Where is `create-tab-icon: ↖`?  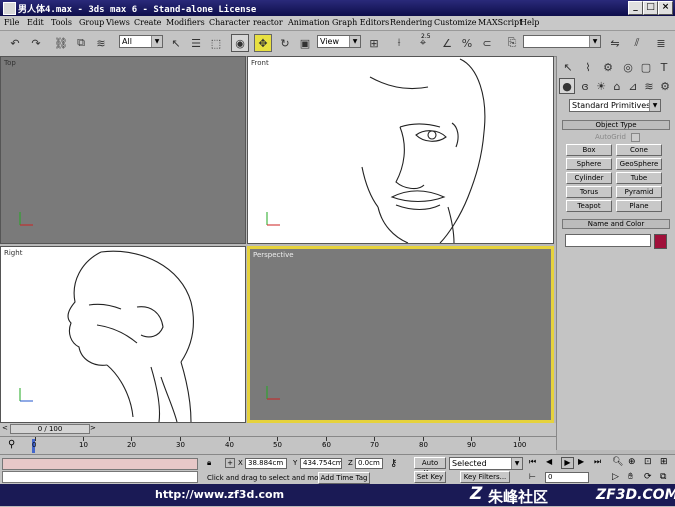
create-tab-icon: ↖ is located at coordinates (568, 67).